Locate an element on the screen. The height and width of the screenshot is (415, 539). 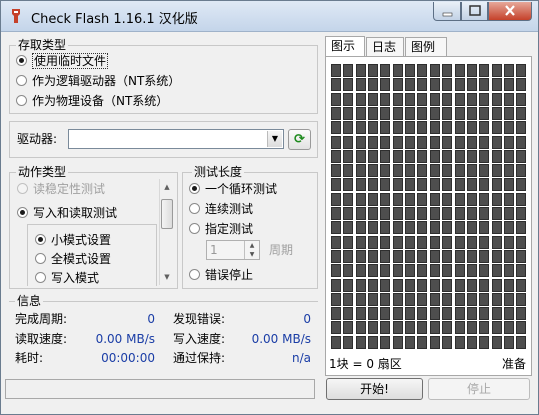
radio-write-pattern: 写入模式 is located at coordinates (67, 278).